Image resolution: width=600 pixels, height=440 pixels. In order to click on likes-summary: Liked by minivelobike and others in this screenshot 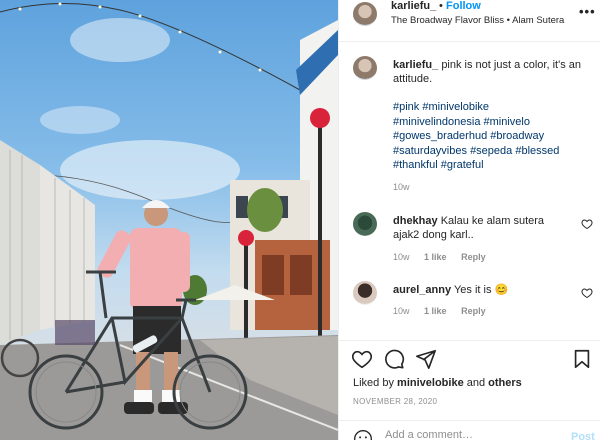, I will do `click(437, 383)`.